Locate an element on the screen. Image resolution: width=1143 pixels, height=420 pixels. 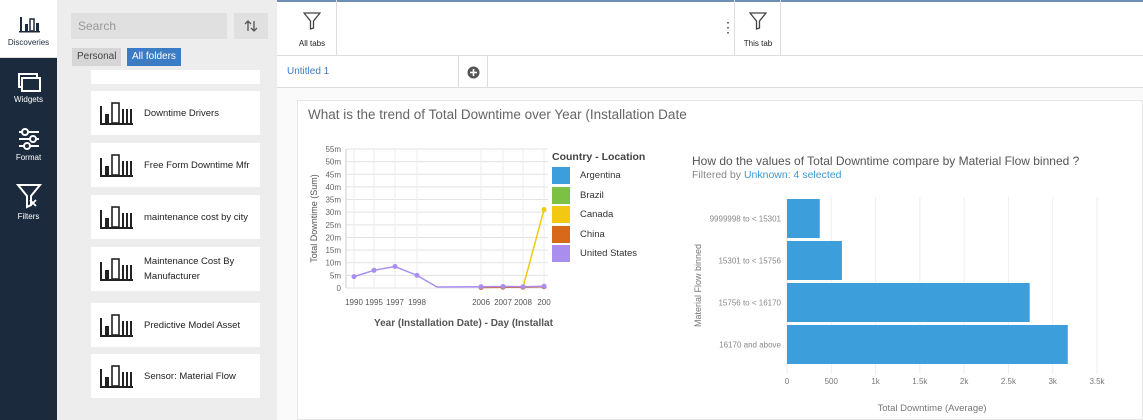
legend-item: Canada is located at coordinates (612, 216).